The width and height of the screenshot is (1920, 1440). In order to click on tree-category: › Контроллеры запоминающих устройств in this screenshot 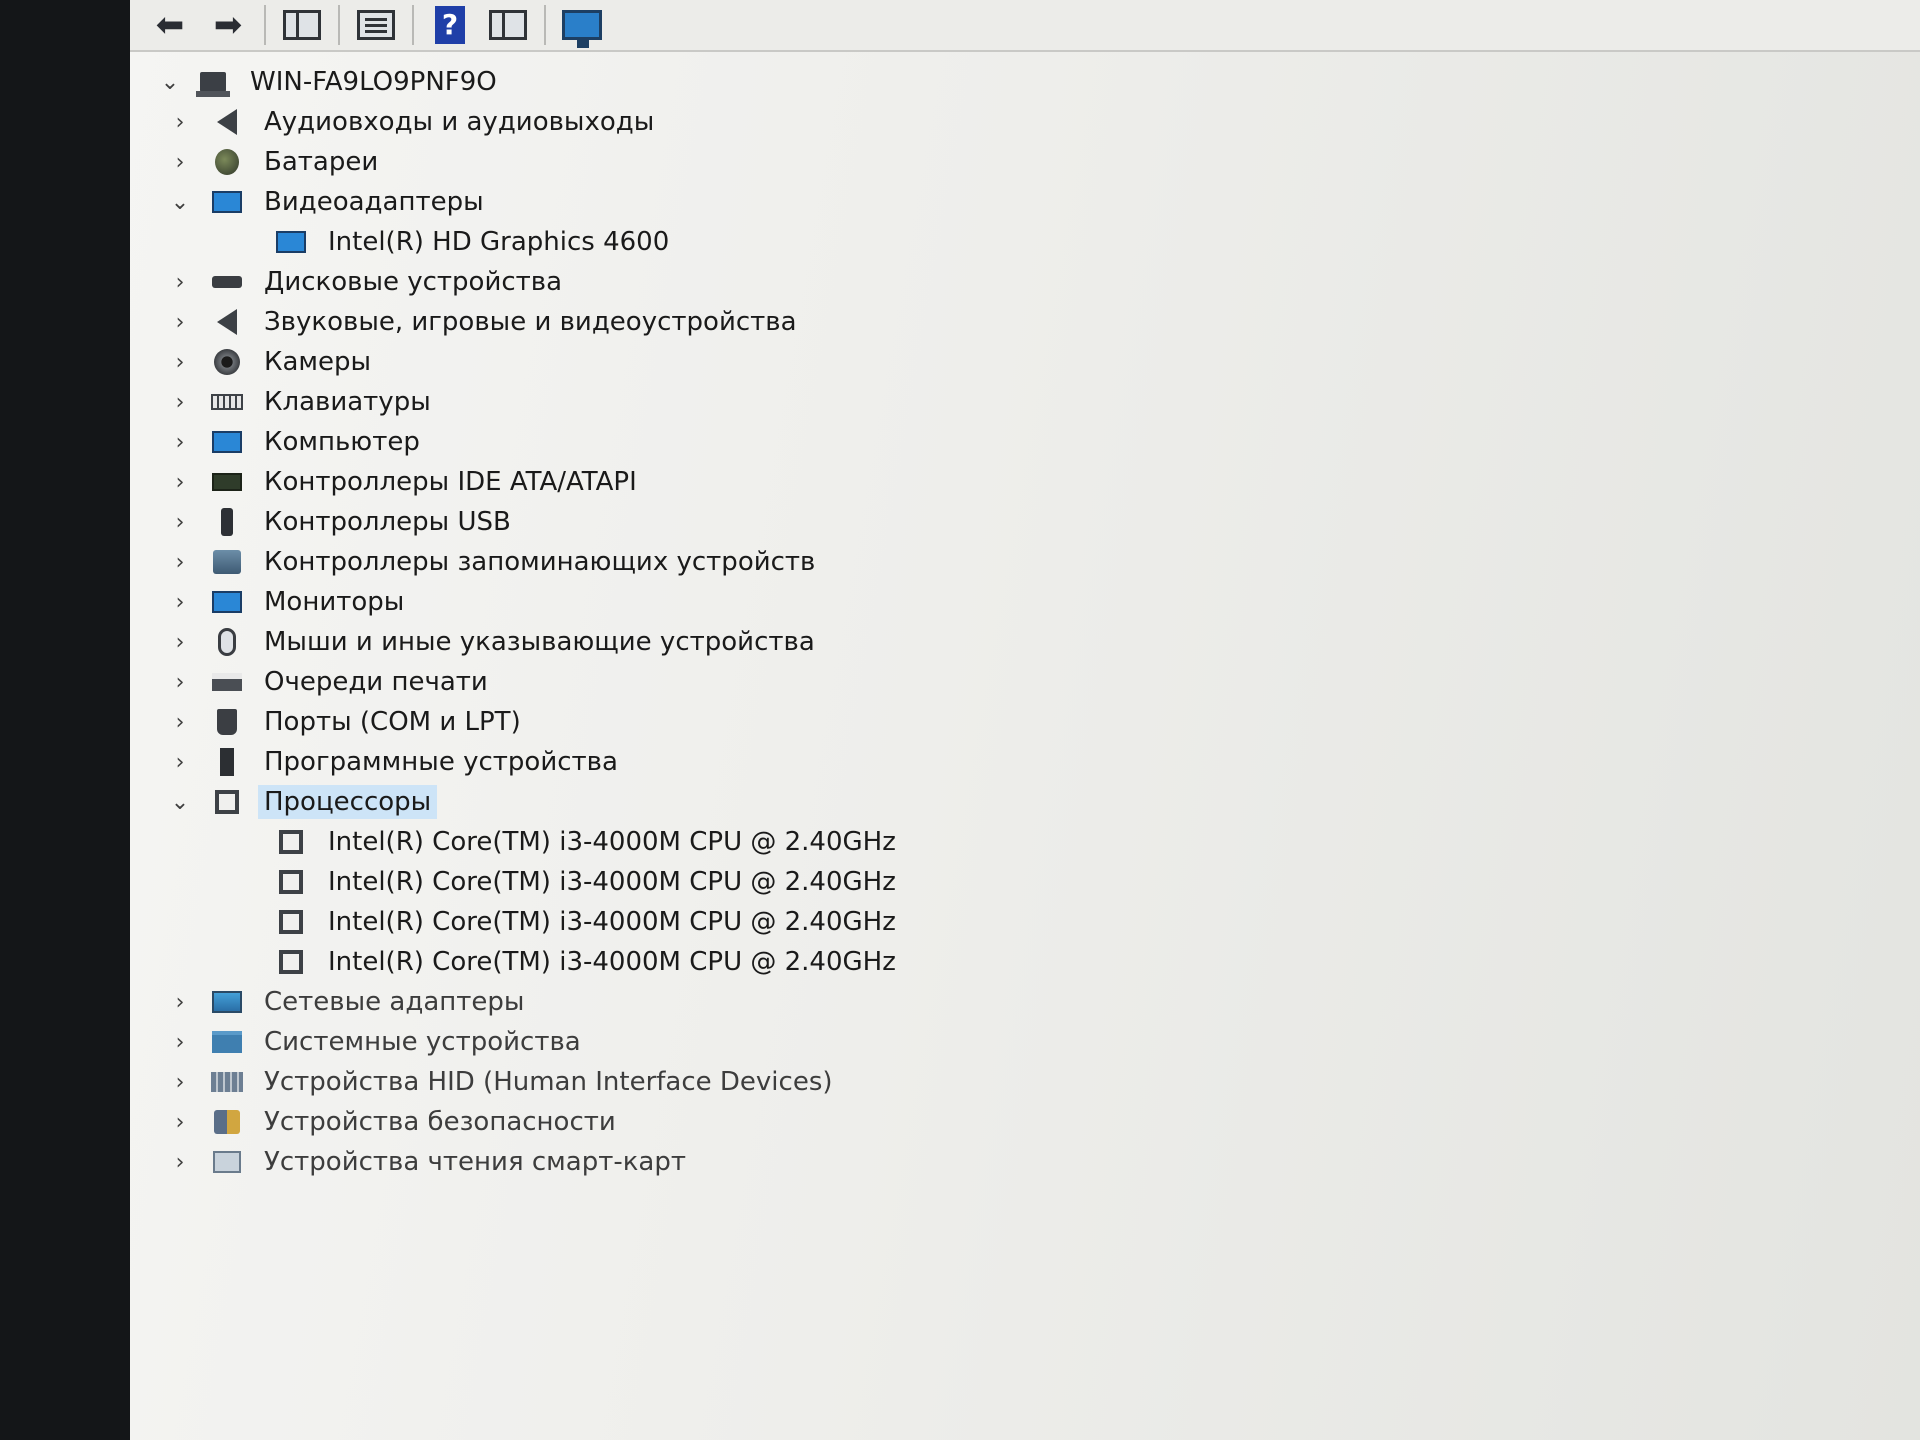, I will do `click(1010, 562)`.